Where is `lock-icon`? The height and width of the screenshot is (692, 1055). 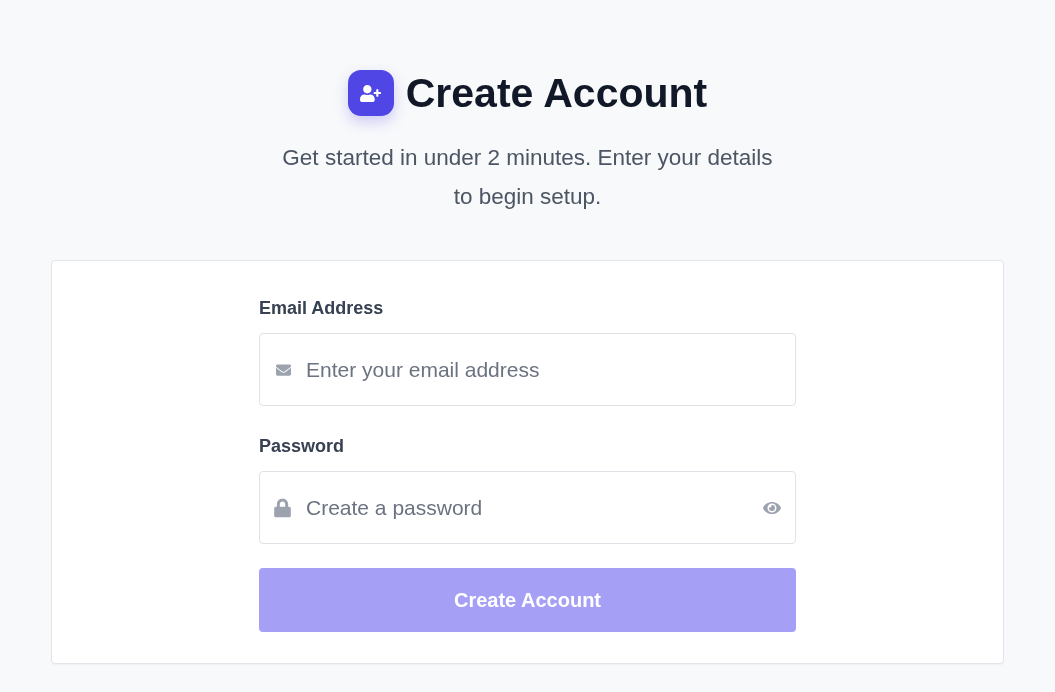 lock-icon is located at coordinates (282, 507).